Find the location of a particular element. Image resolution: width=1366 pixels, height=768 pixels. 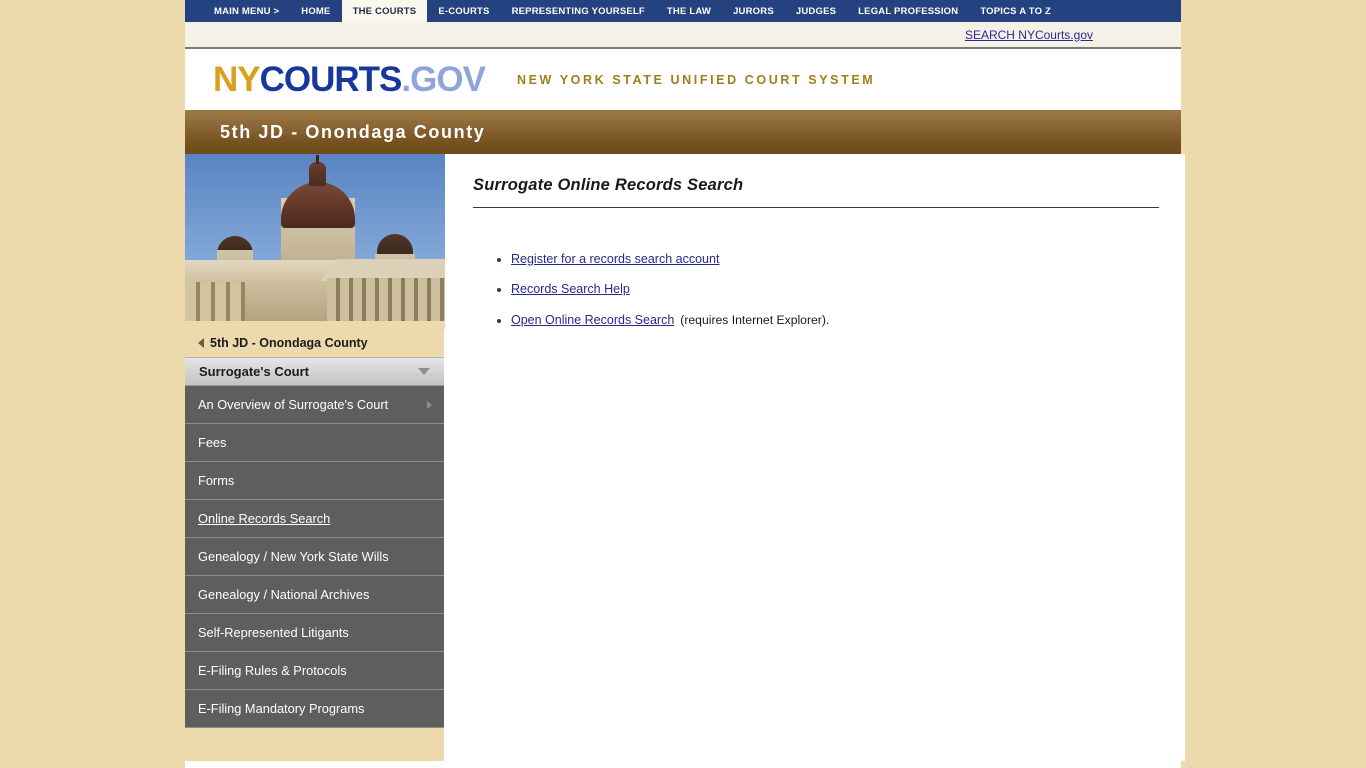

logo-part-gov: GOV is located at coordinates (448, 79).